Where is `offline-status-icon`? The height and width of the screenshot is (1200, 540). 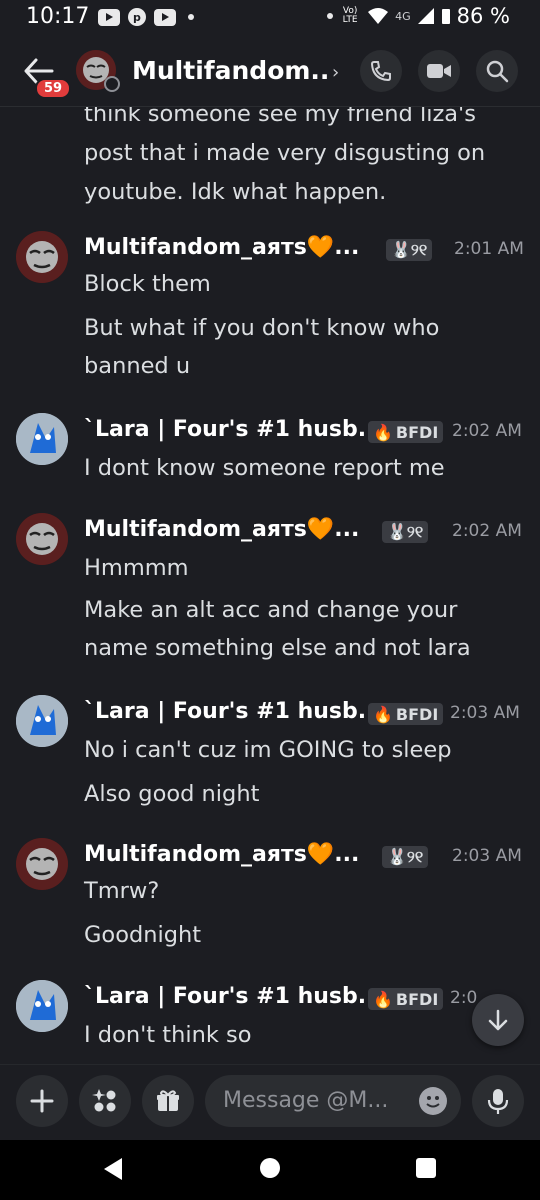 offline-status-icon is located at coordinates (112, 84).